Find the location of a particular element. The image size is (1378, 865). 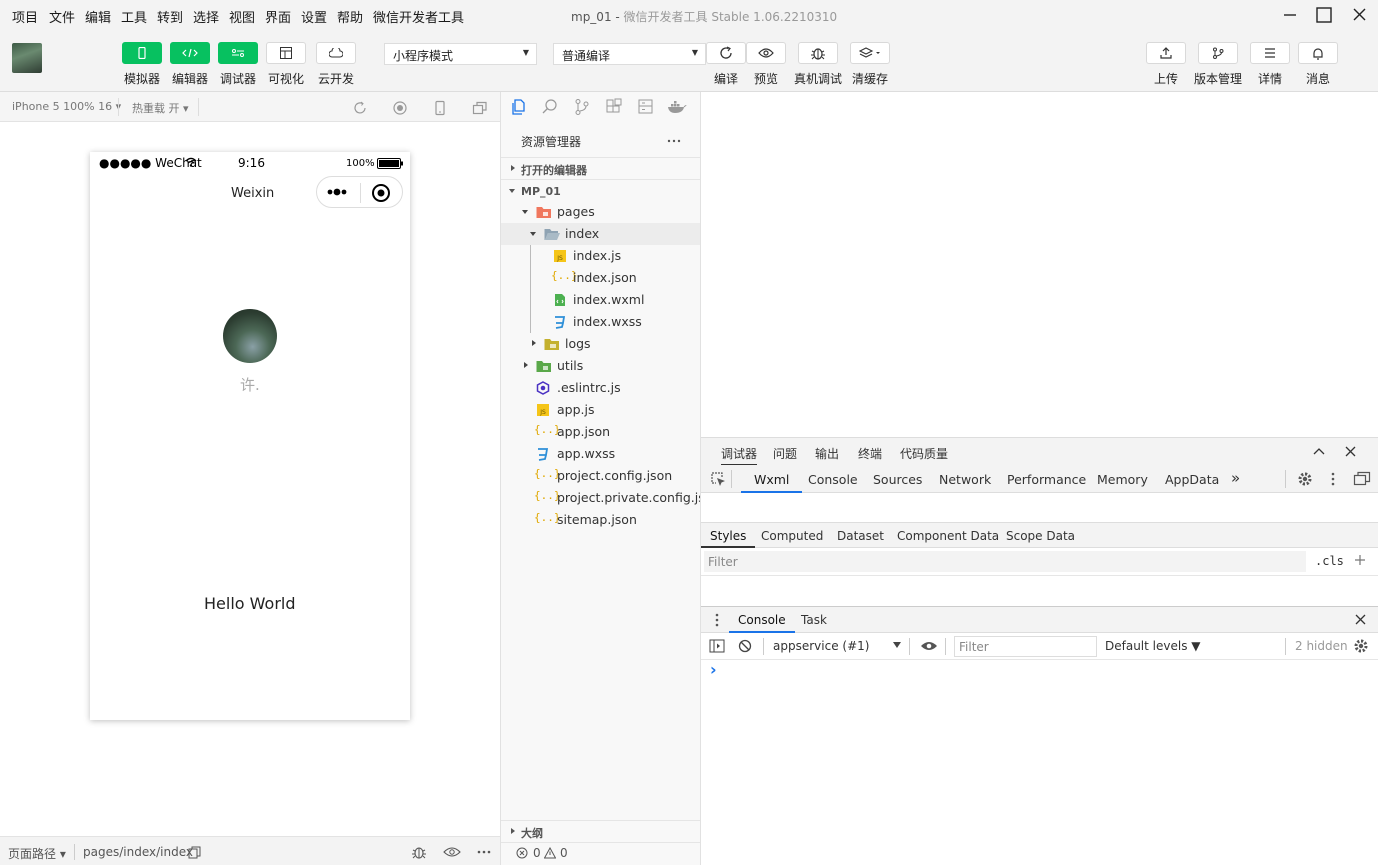

tab-computed: Computed is located at coordinates (792, 536).